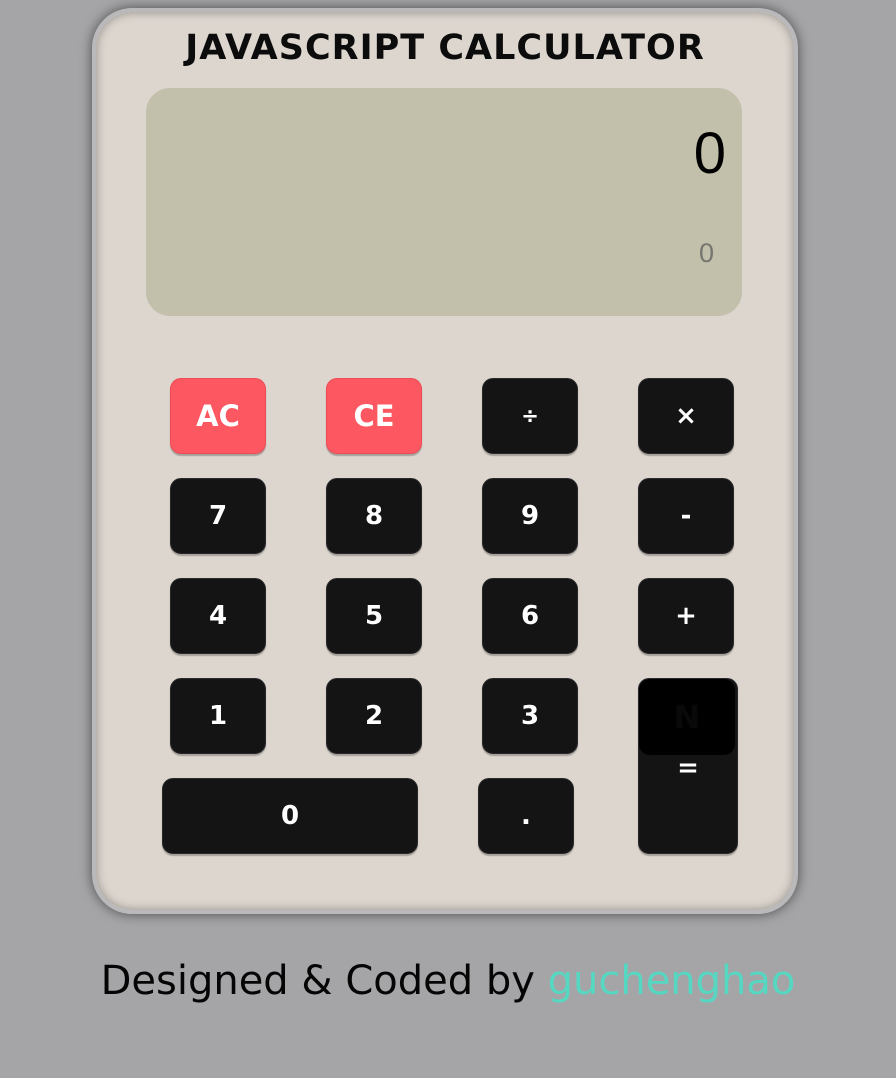 This screenshot has width=896, height=1078. I want to click on equals-button: N =, so click(688, 766).